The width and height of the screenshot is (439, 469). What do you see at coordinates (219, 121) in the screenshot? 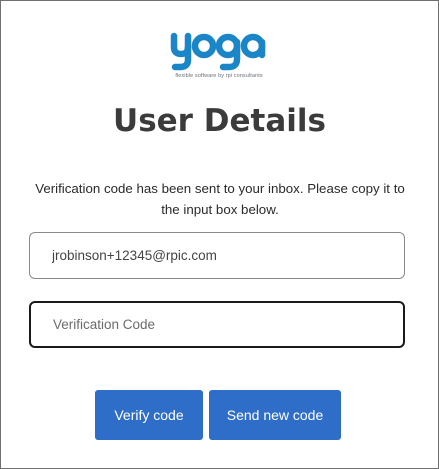
I see `page-title: User Details` at bounding box center [219, 121].